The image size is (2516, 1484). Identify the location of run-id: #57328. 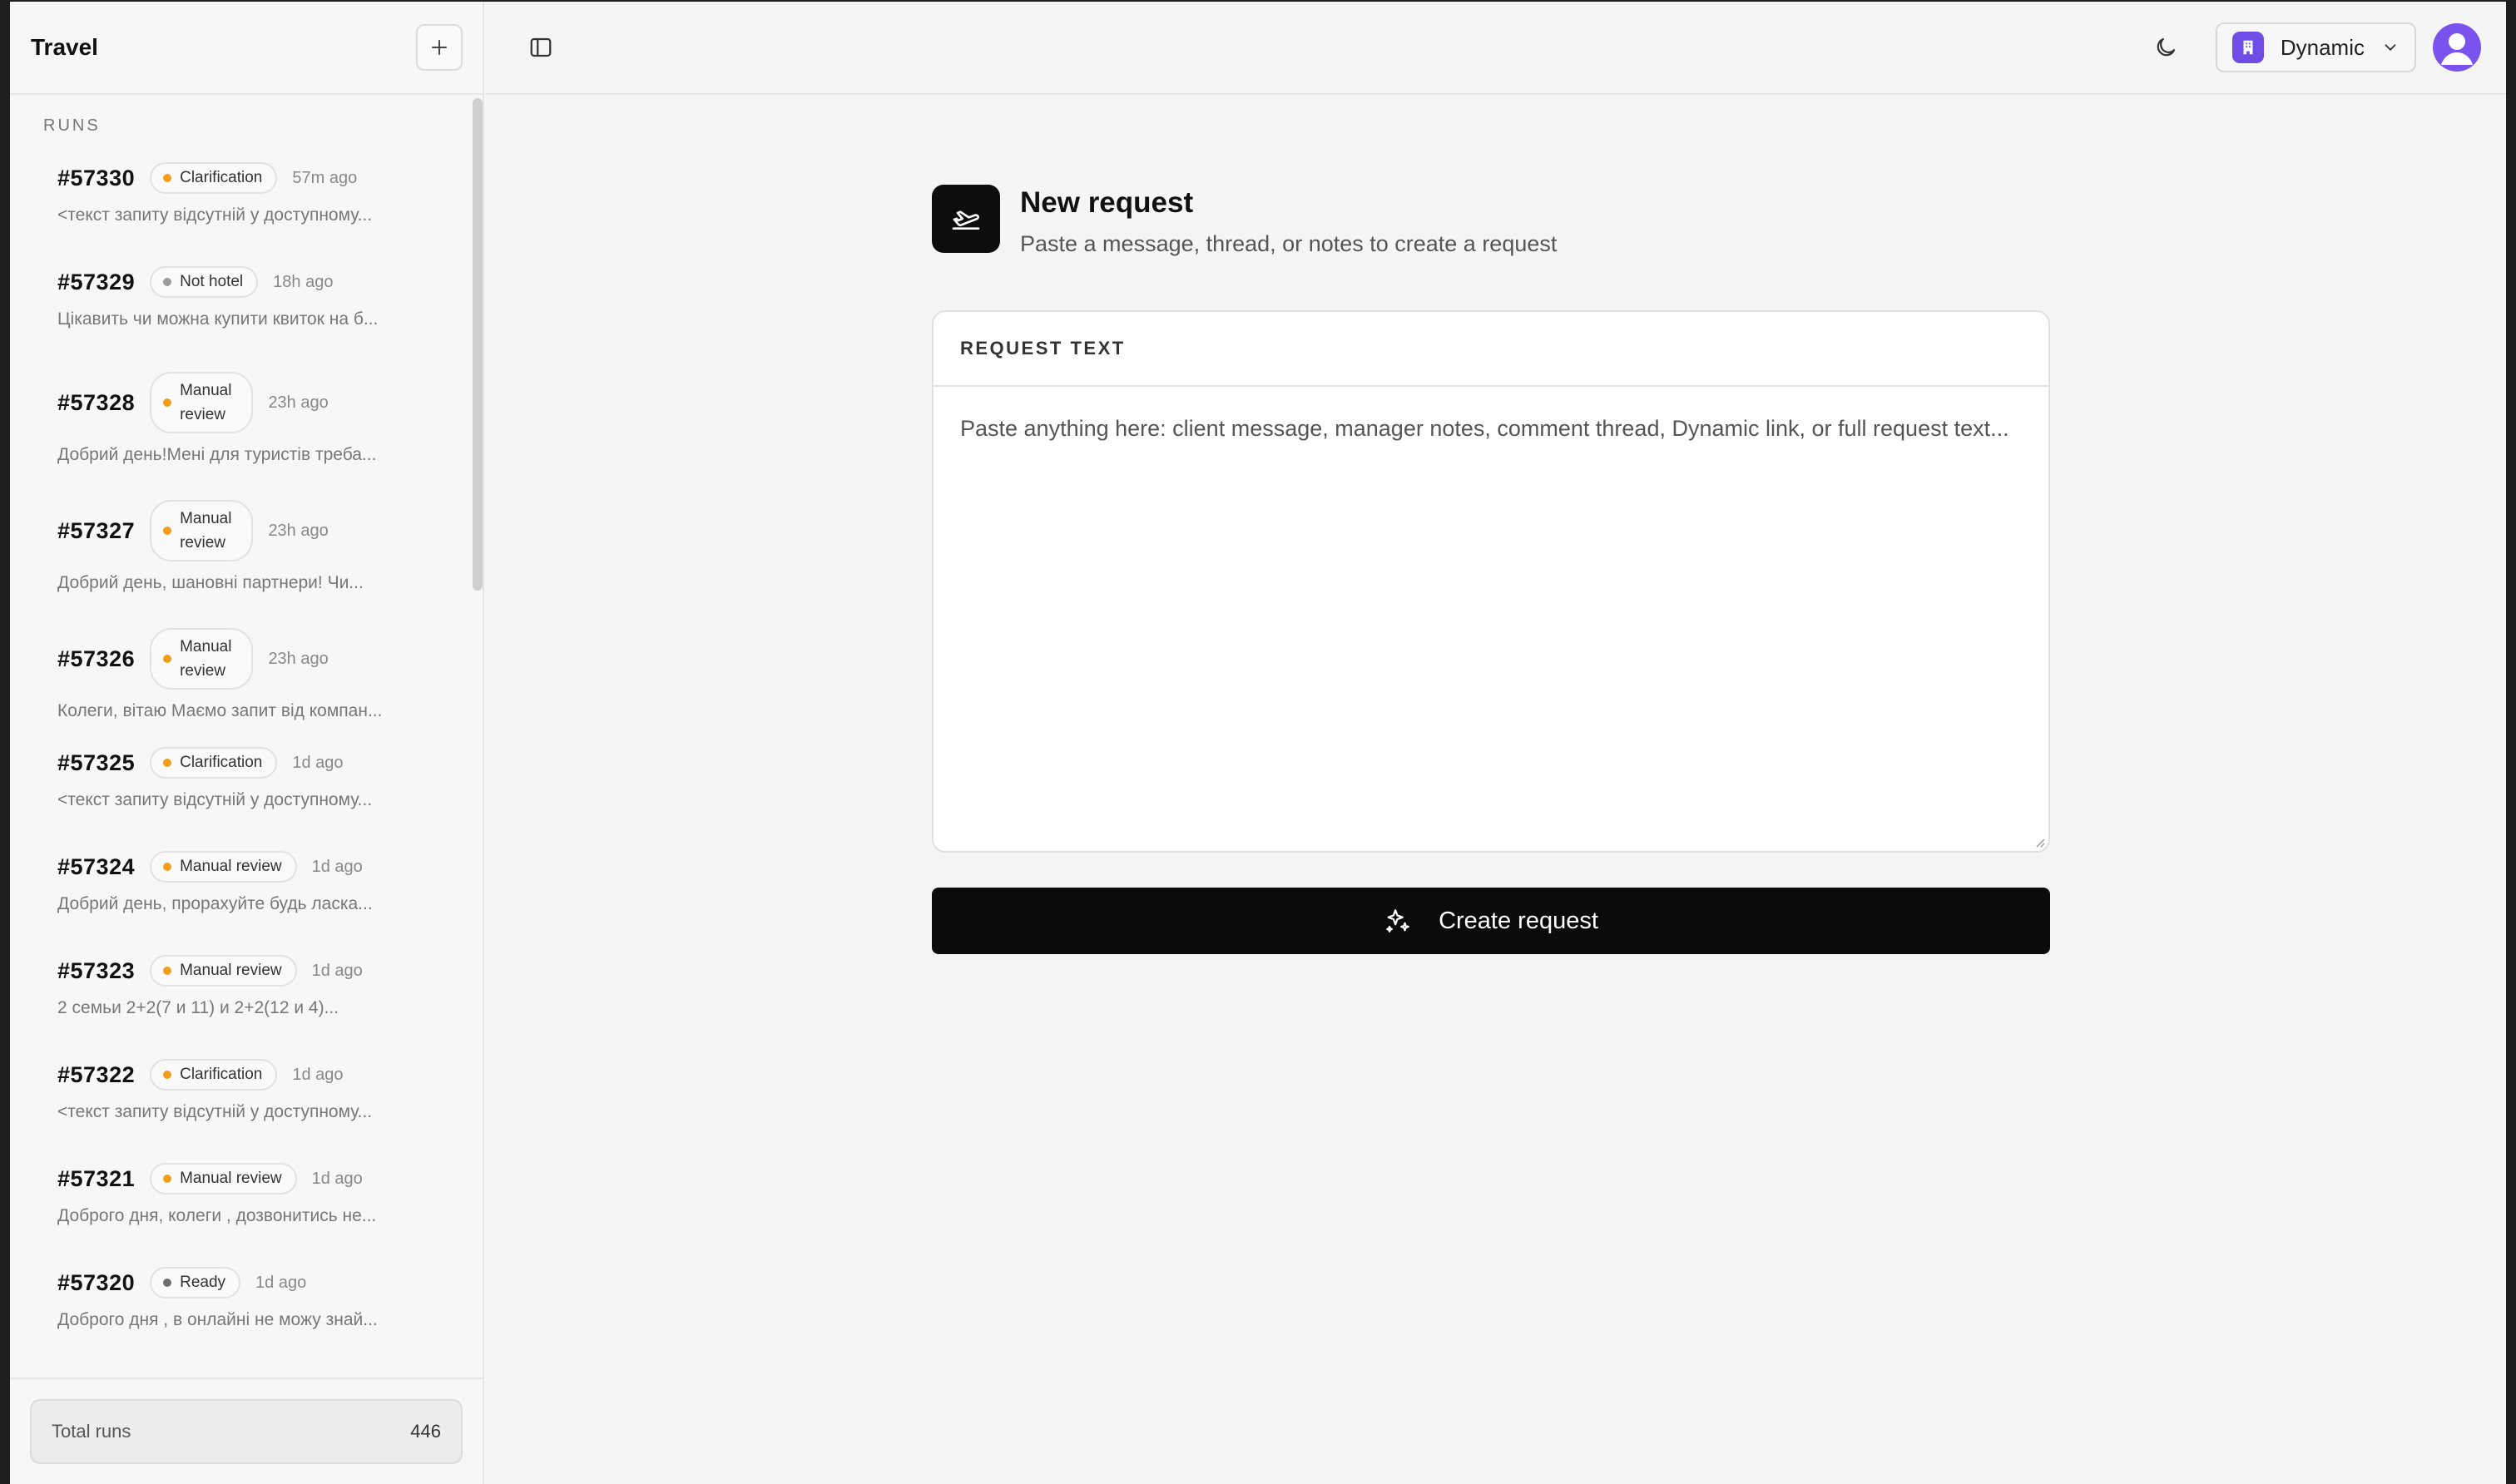
(97, 402).